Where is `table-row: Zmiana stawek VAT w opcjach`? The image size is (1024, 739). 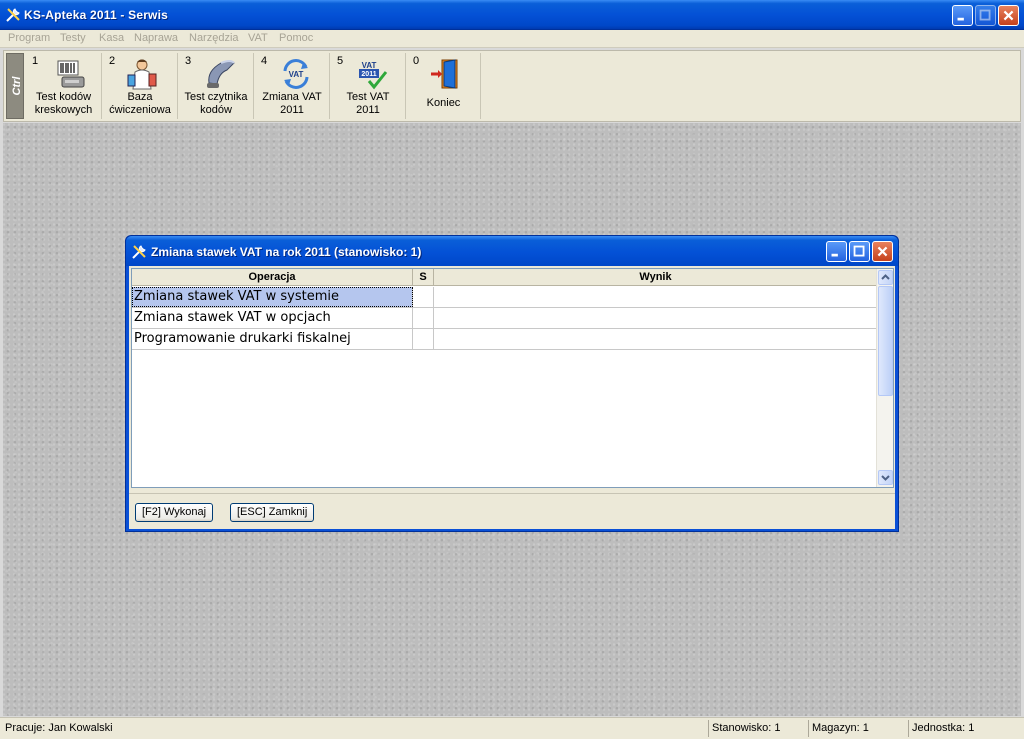 table-row: Zmiana stawek VAT w opcjach is located at coordinates (504, 318).